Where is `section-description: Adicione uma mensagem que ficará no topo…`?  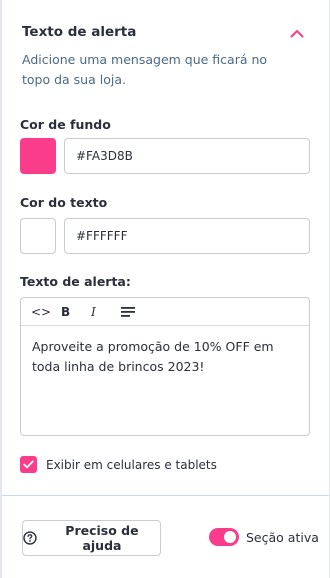
section-description: Adicione uma mensagem que ficará no topo… is located at coordinates (145, 69).